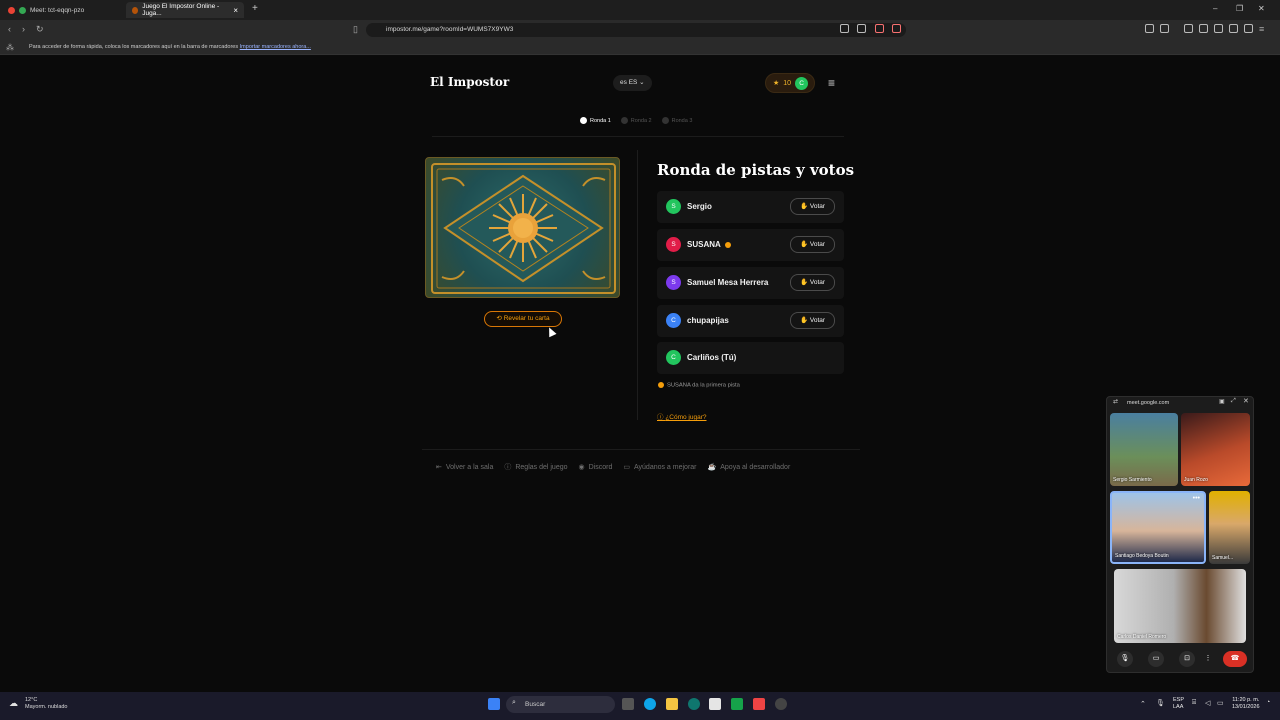 Image resolution: width=1280 pixels, height=720 pixels. What do you see at coordinates (1196, 498) in the screenshot?
I see `more-options-icon: •••` at bounding box center [1196, 498].